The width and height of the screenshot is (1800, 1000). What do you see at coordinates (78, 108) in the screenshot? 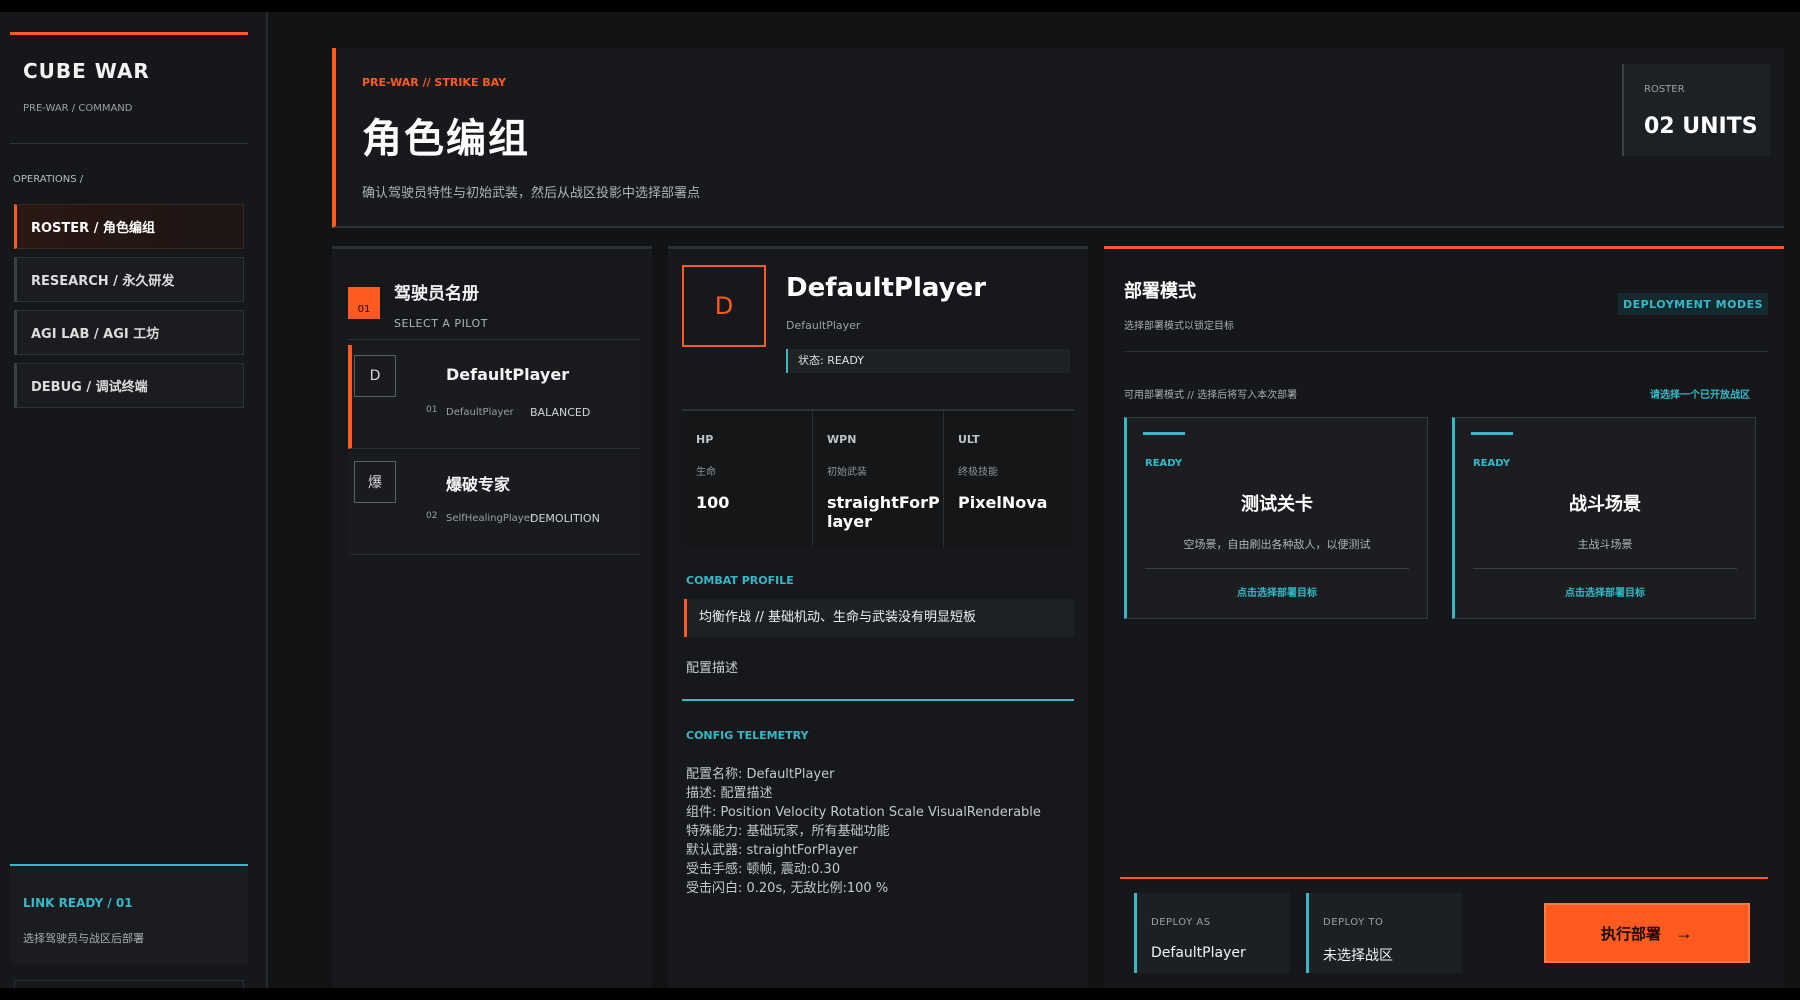
I see `brand-subtitle: PRE-WAR / COMMAND` at bounding box center [78, 108].